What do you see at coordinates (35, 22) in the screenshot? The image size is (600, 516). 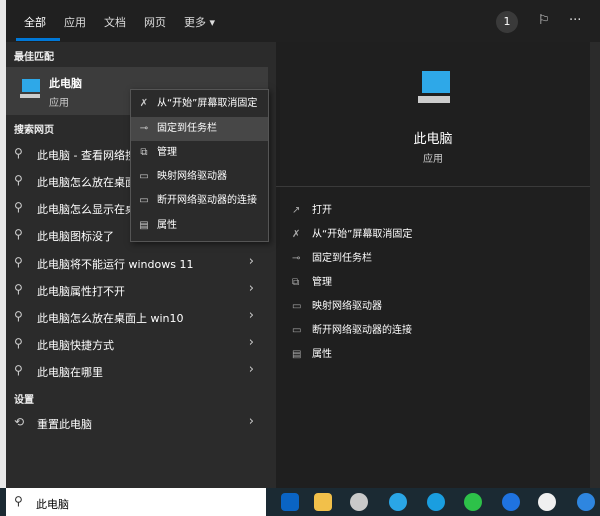 I see `tab-all: 全部` at bounding box center [35, 22].